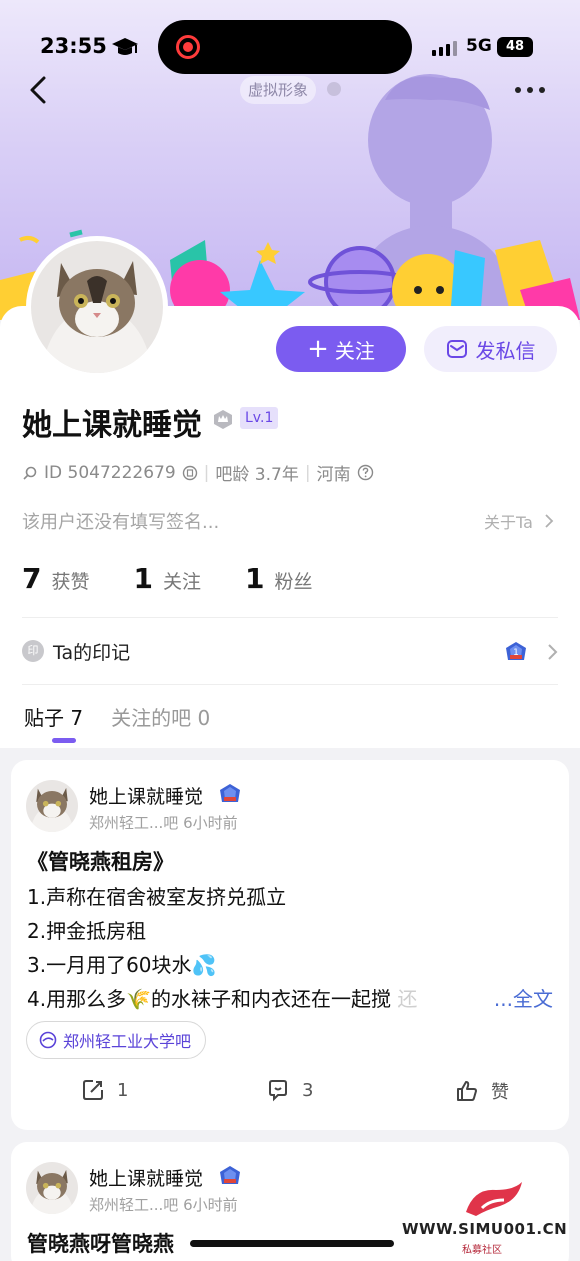  Describe the element at coordinates (456, 349) in the screenshot. I see `envelope-icon` at that location.